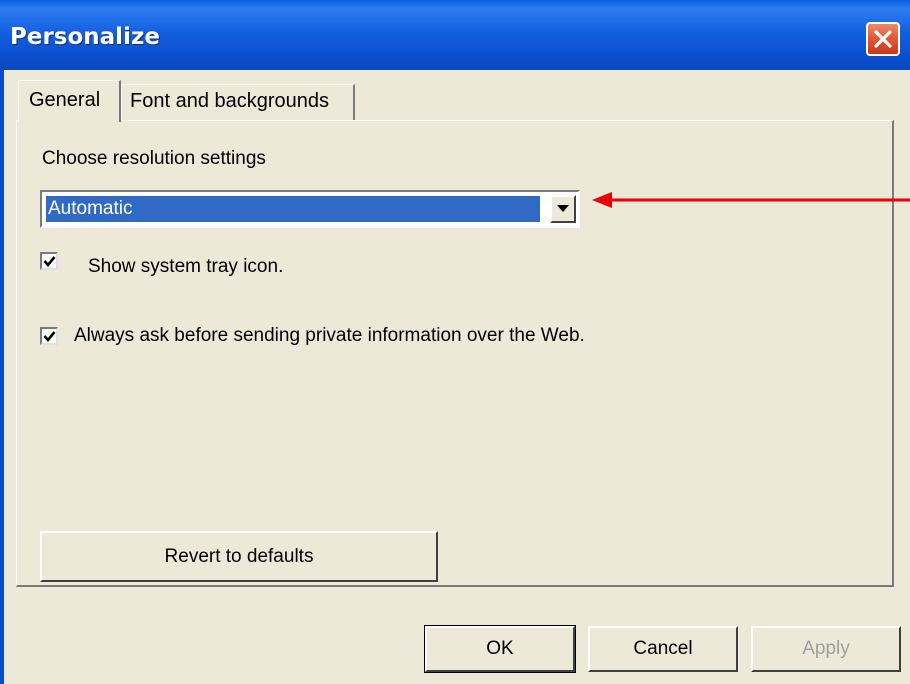  I want to click on resolution-label: Choose resolution settings, so click(154, 158).